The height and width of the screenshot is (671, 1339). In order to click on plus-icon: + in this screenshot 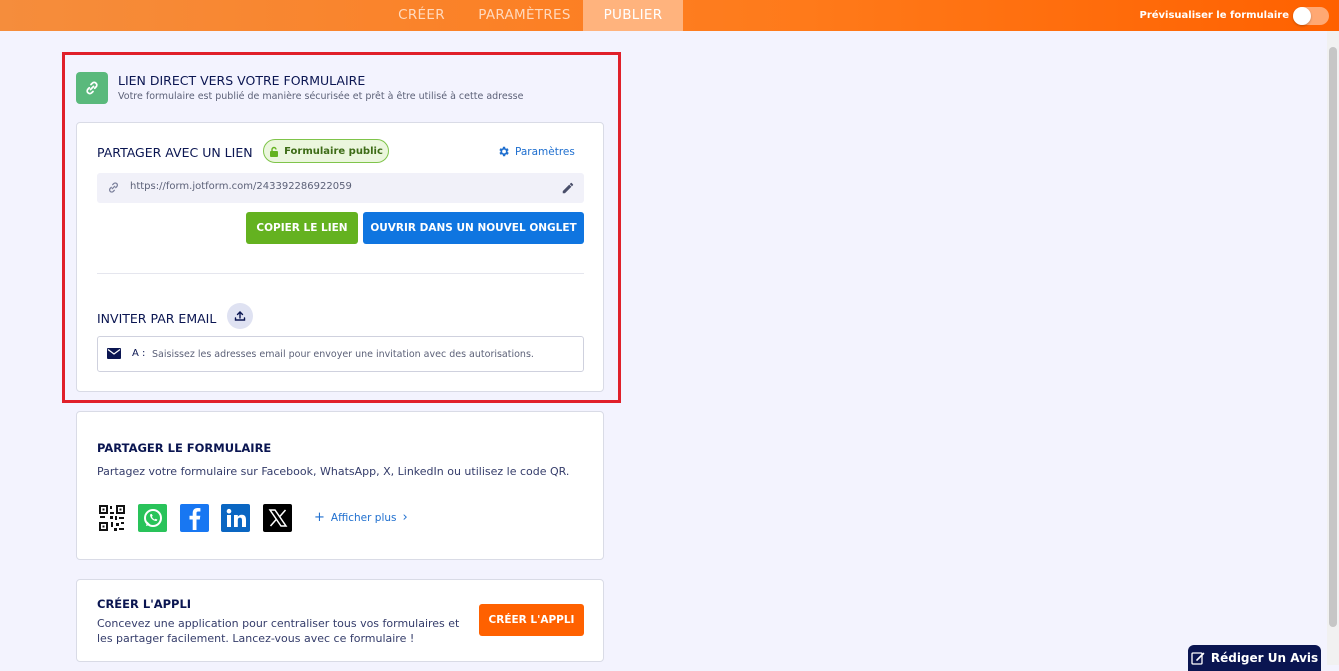, I will do `click(319, 517)`.